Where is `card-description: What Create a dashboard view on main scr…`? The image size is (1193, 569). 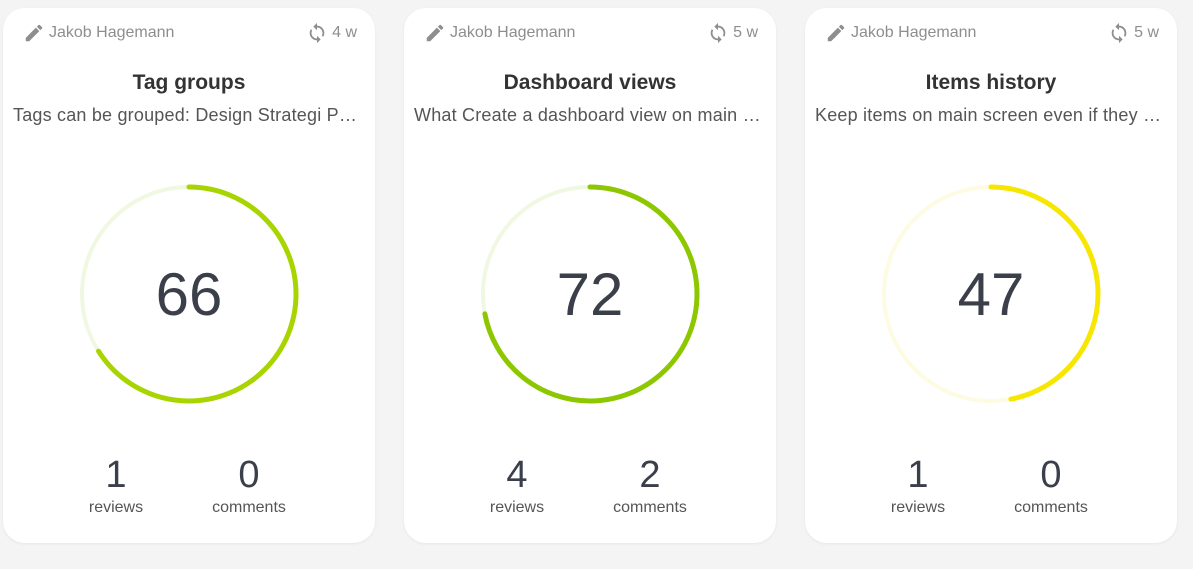
card-description: What Create a dashboard view on main scr… is located at coordinates (588, 115).